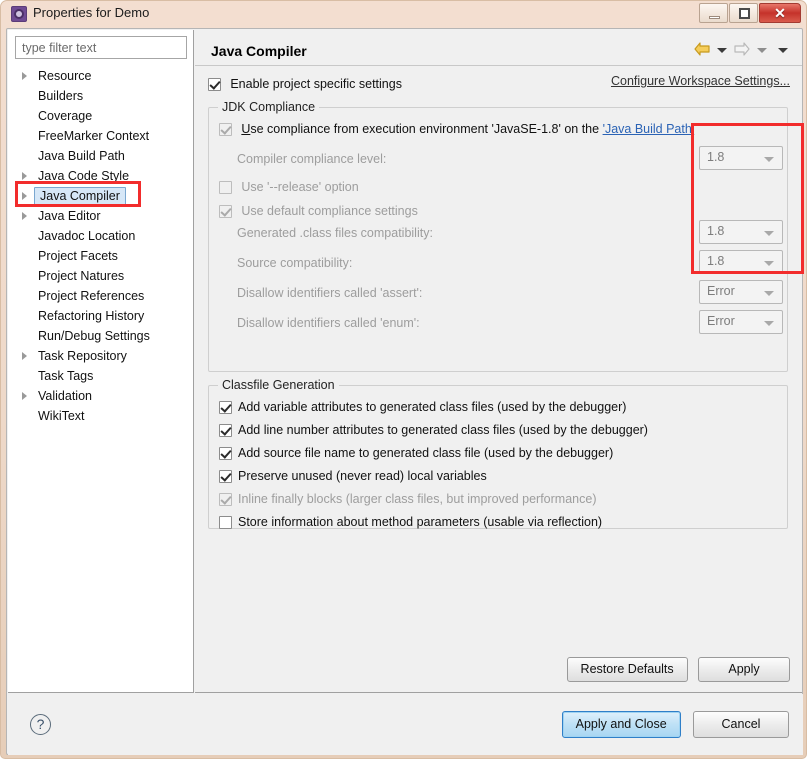 The height and width of the screenshot is (759, 807). What do you see at coordinates (101, 76) in the screenshot?
I see `sidebar-item-resource: Resource` at bounding box center [101, 76].